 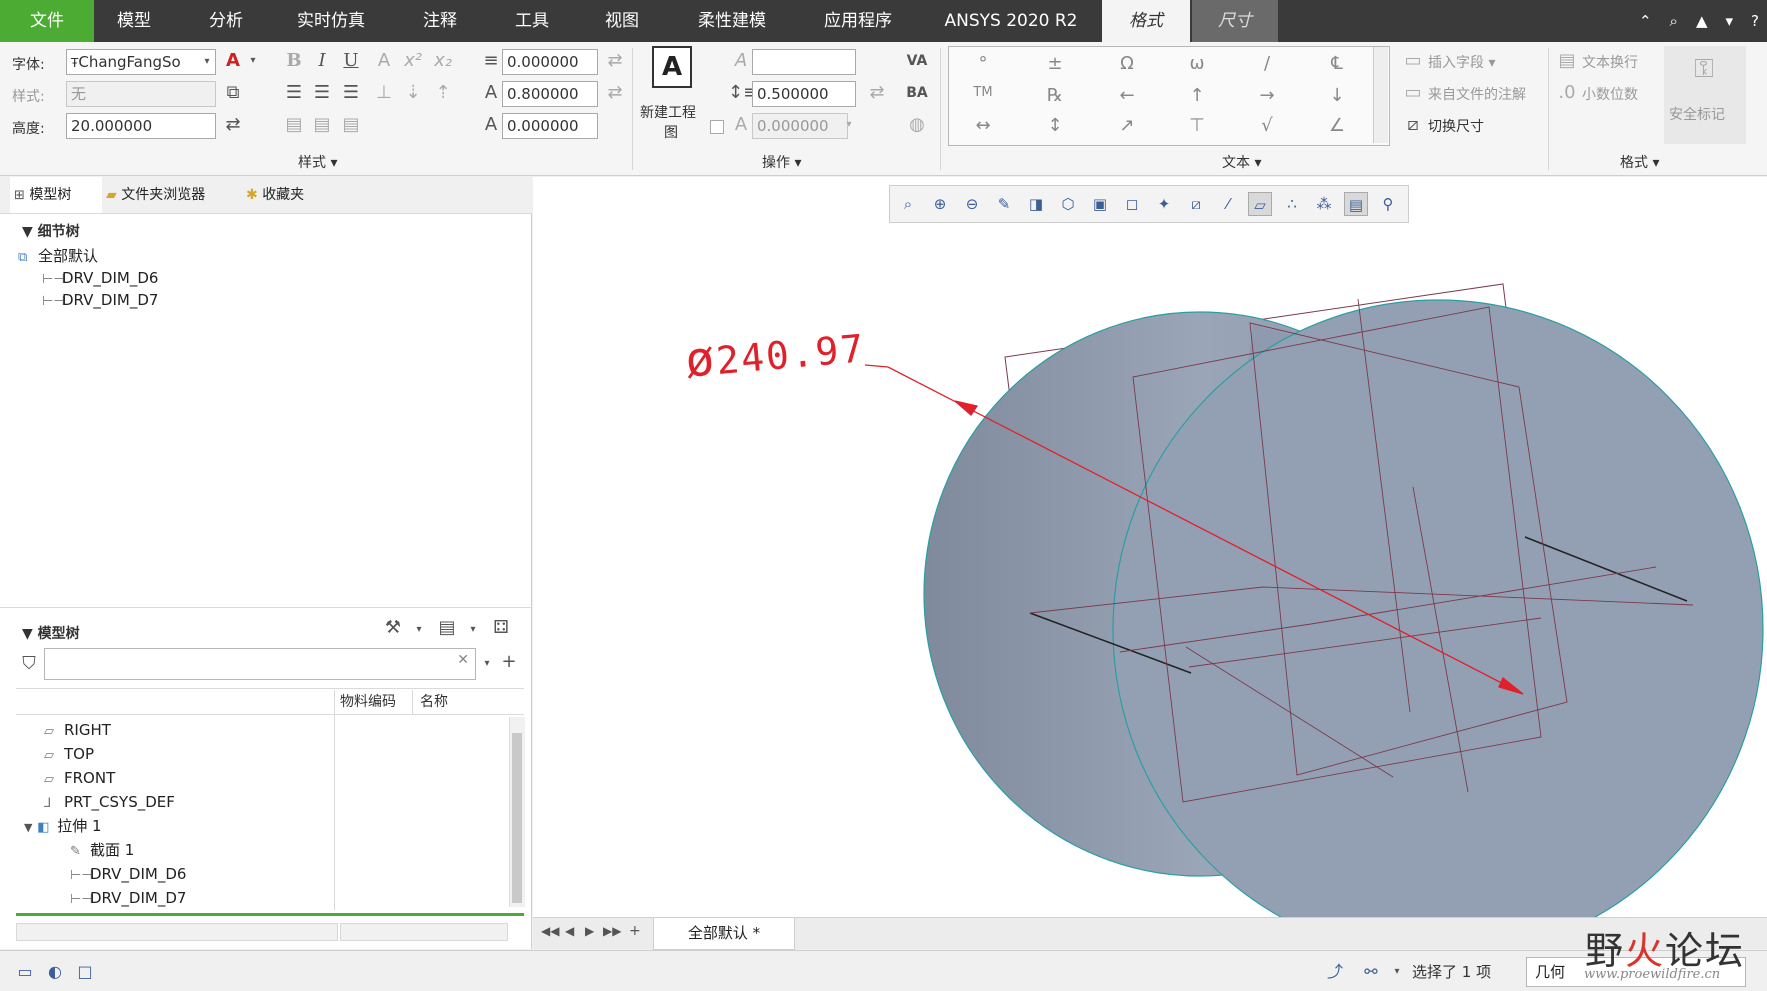 I want to click on char-spacing-icon: VA, so click(x=917, y=61).